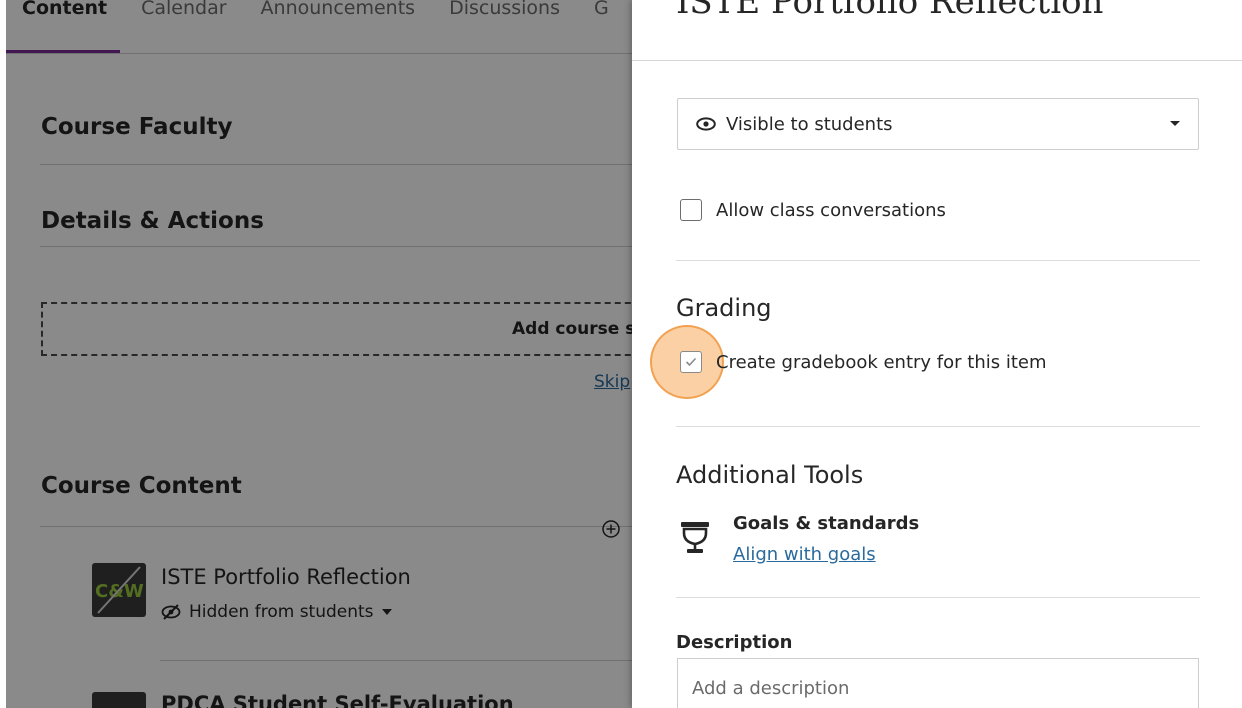  What do you see at coordinates (734, 642) in the screenshot?
I see `description-label: Description` at bounding box center [734, 642].